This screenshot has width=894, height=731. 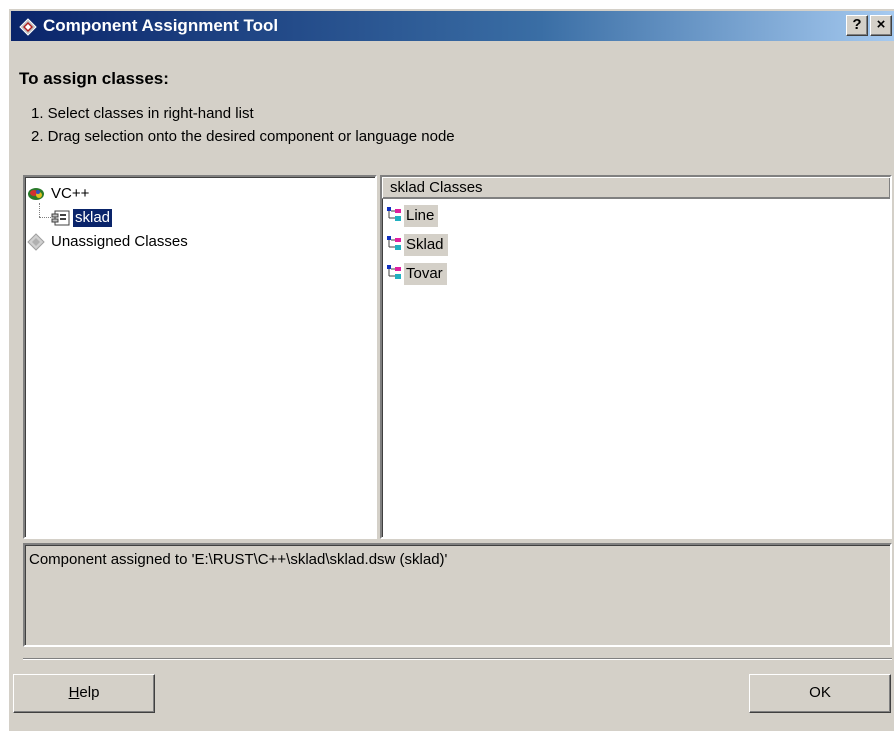 I want to click on component-icon, so click(x=60, y=218).